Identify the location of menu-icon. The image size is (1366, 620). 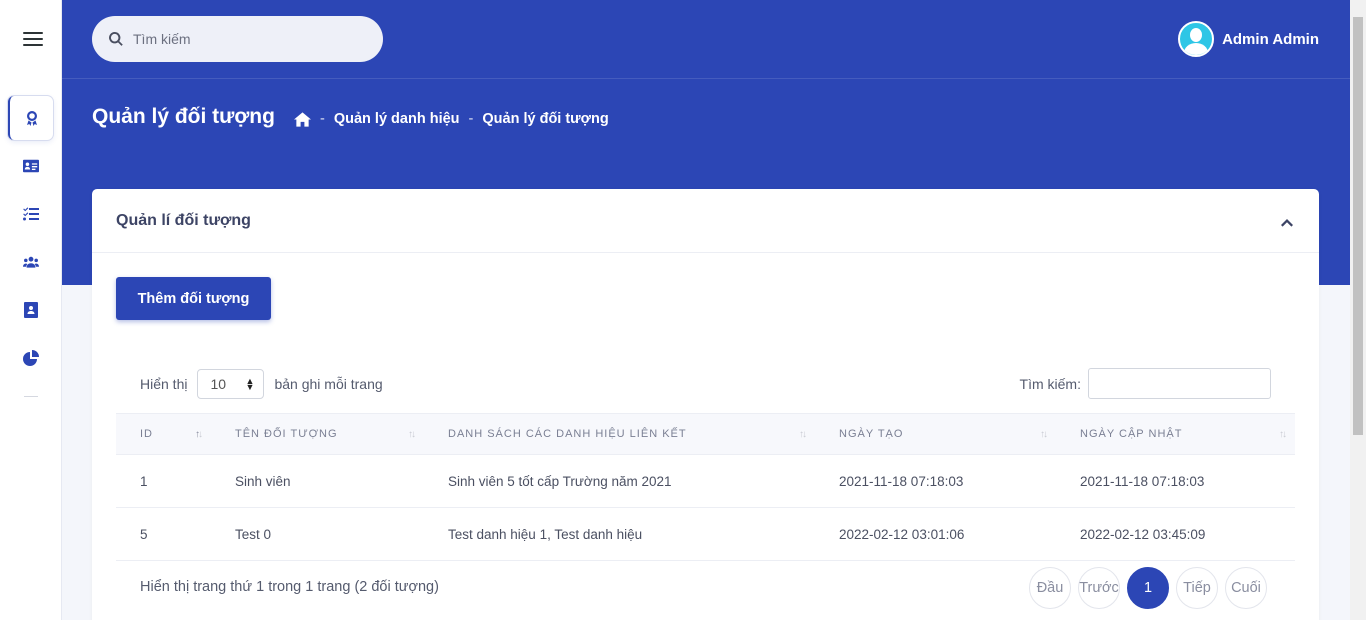
(33, 39).